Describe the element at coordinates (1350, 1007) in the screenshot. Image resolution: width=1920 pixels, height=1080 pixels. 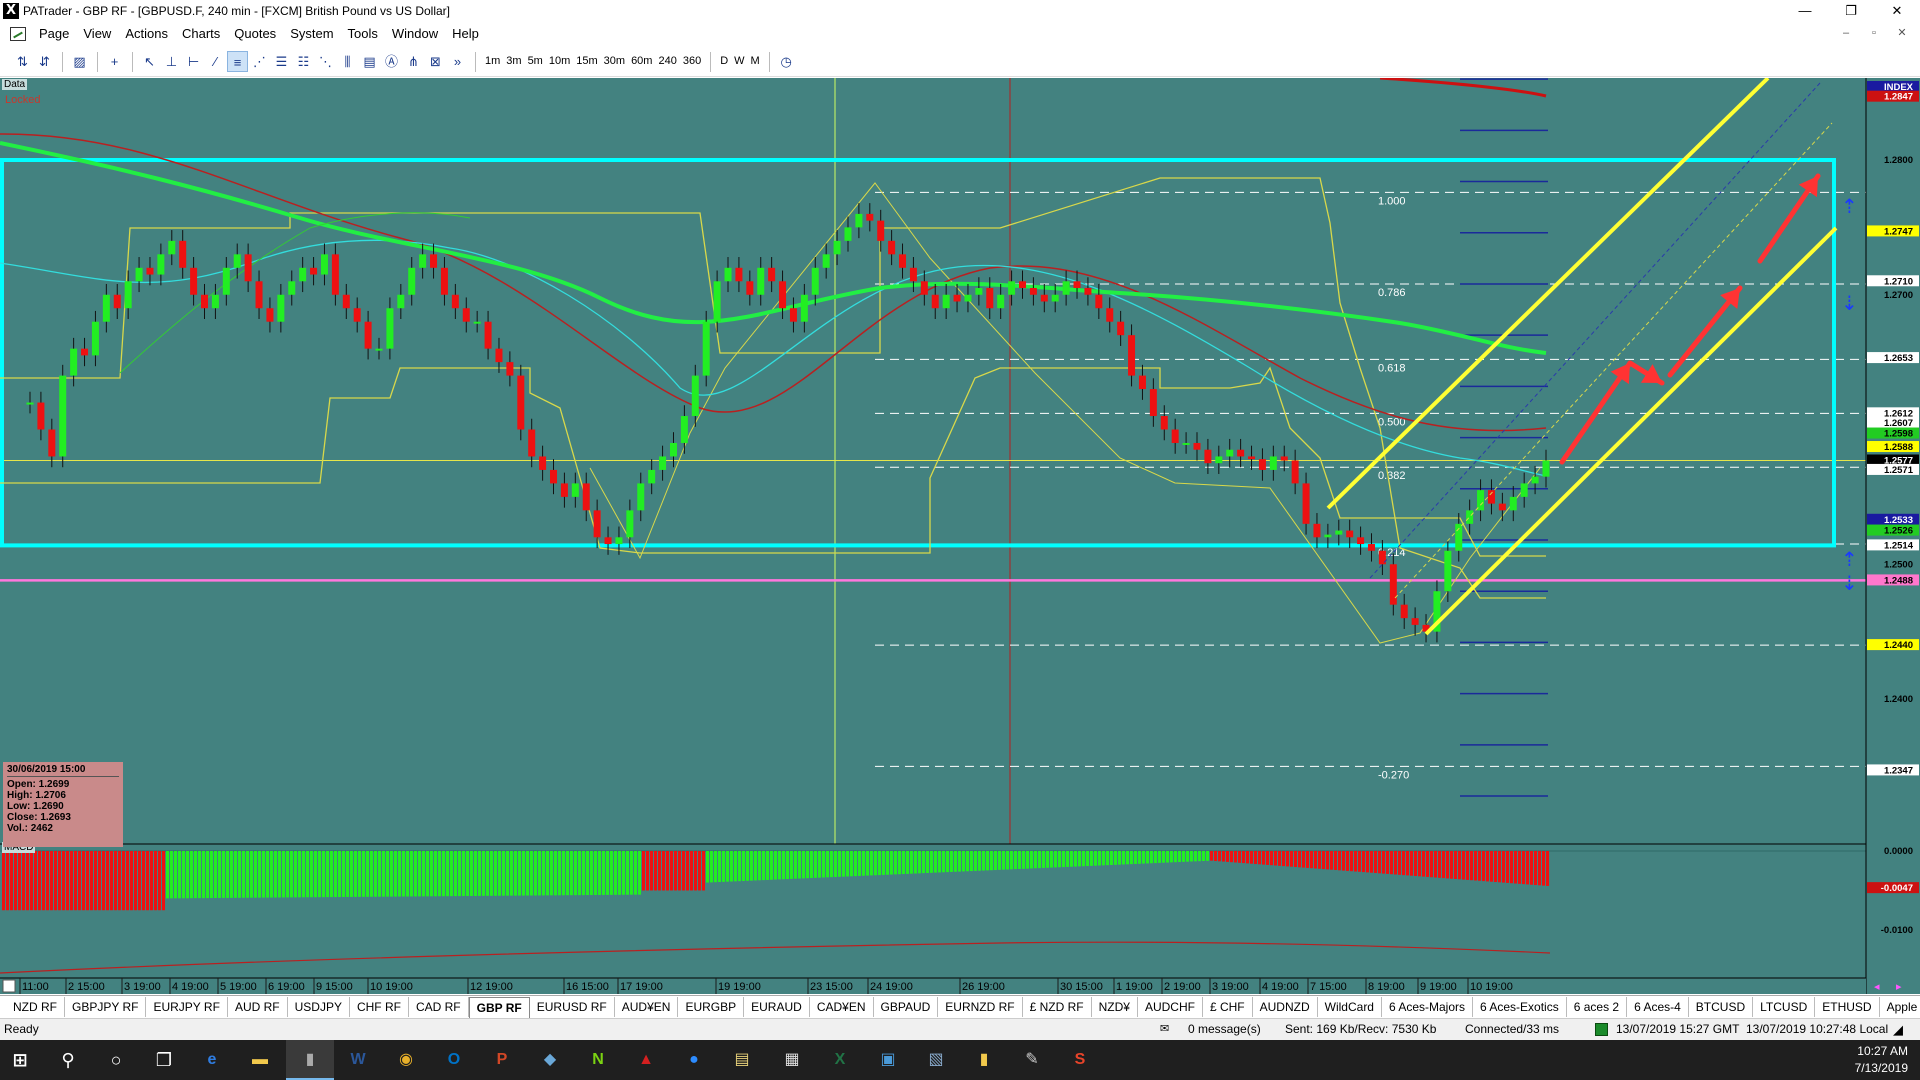
I see `symbol-tab: WildCard` at that location.